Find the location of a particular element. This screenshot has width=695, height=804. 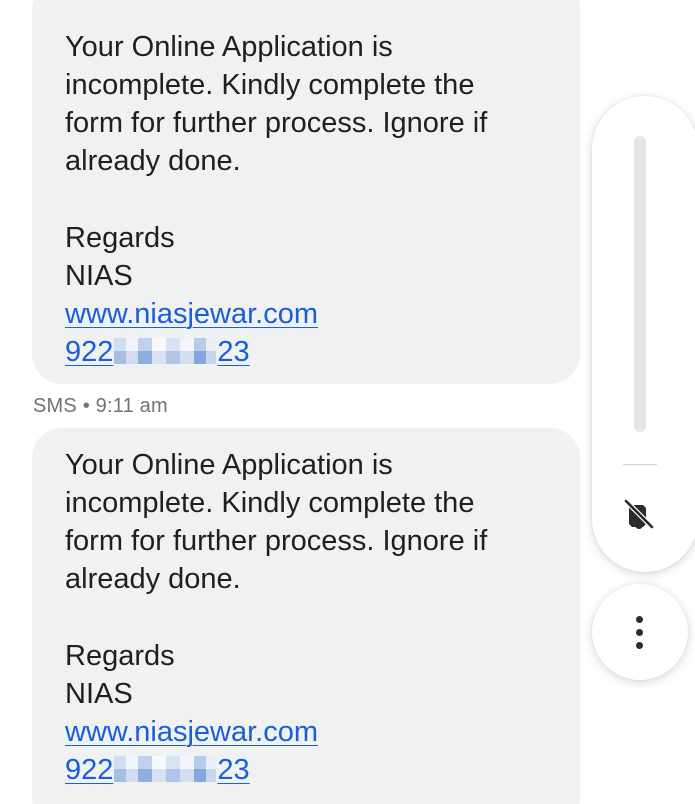

more-options-button is located at coordinates (640, 632).